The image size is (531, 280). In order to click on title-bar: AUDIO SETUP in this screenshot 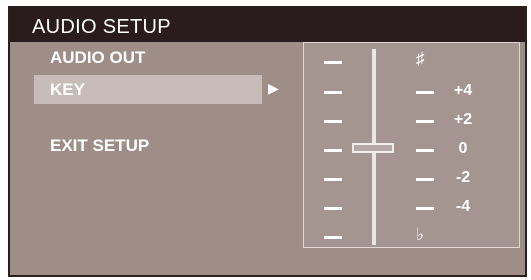, I will do `click(267, 25)`.